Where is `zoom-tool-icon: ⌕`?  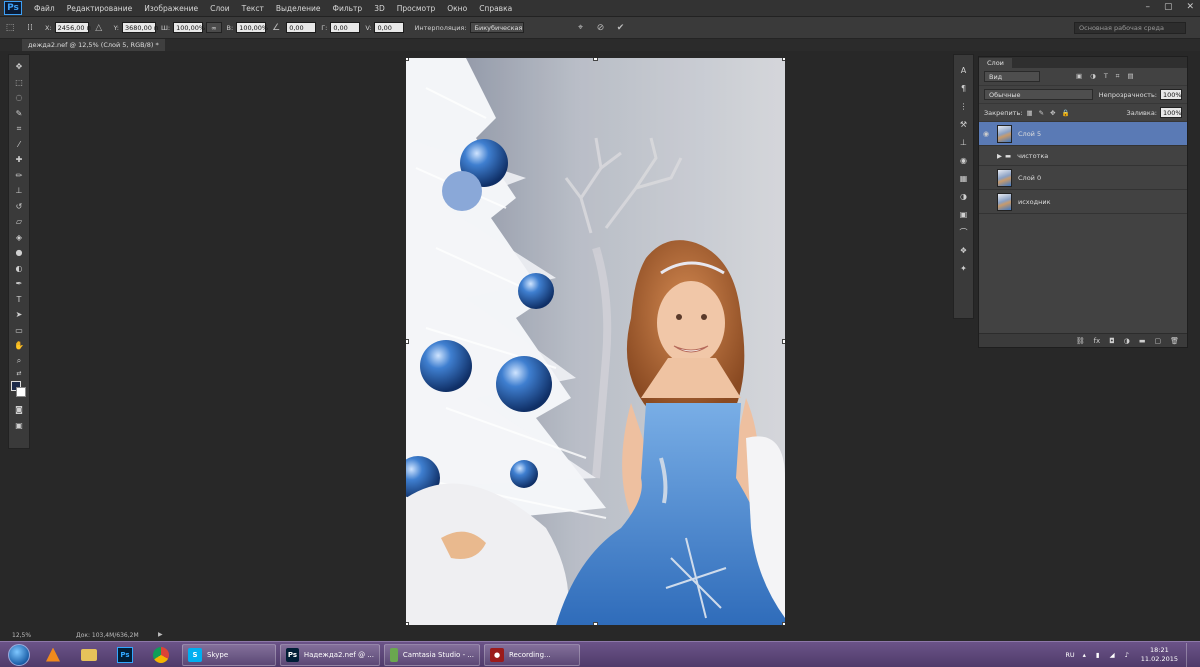 zoom-tool-icon: ⌕ is located at coordinates (19, 362).